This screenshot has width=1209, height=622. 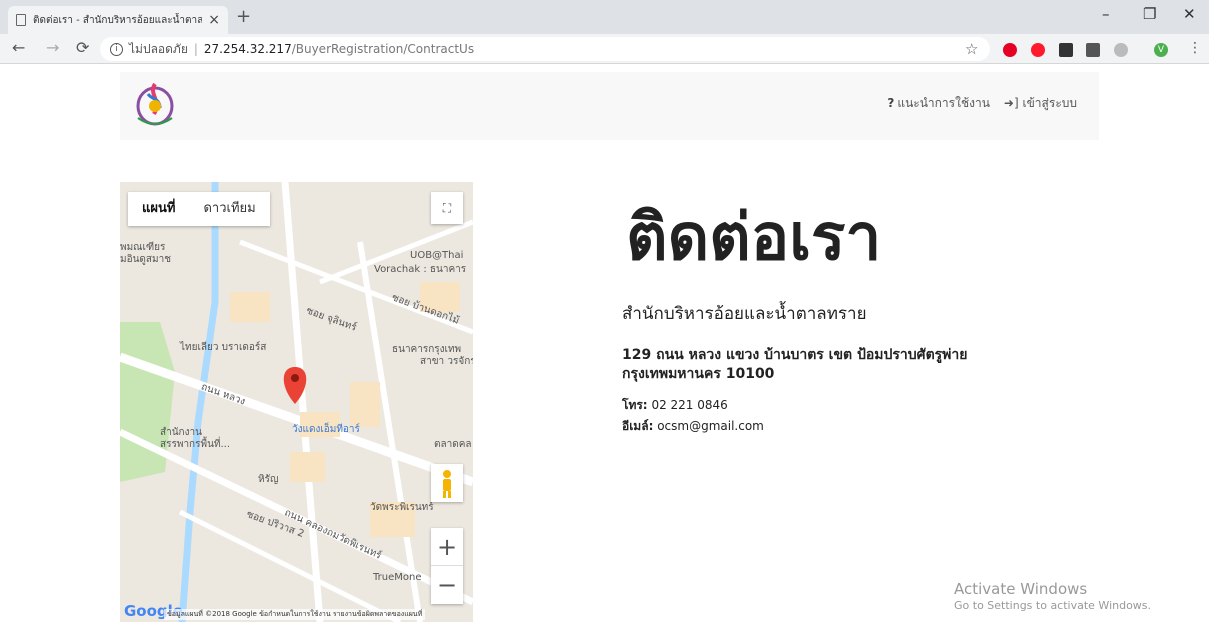 What do you see at coordinates (1011, 103) in the screenshot?
I see `sign-in-icon: ➜]` at bounding box center [1011, 103].